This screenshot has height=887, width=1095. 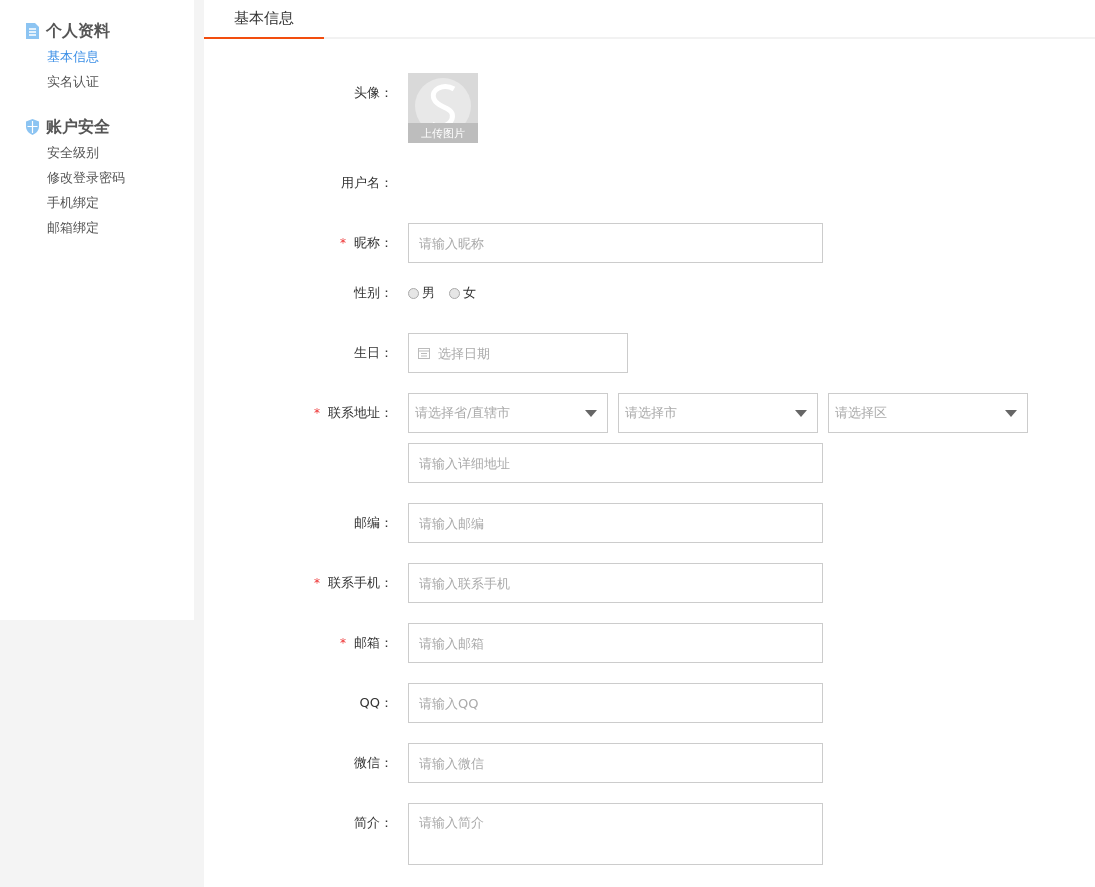 What do you see at coordinates (373, 243) in the screenshot?
I see `field-label: 昵称：` at bounding box center [373, 243].